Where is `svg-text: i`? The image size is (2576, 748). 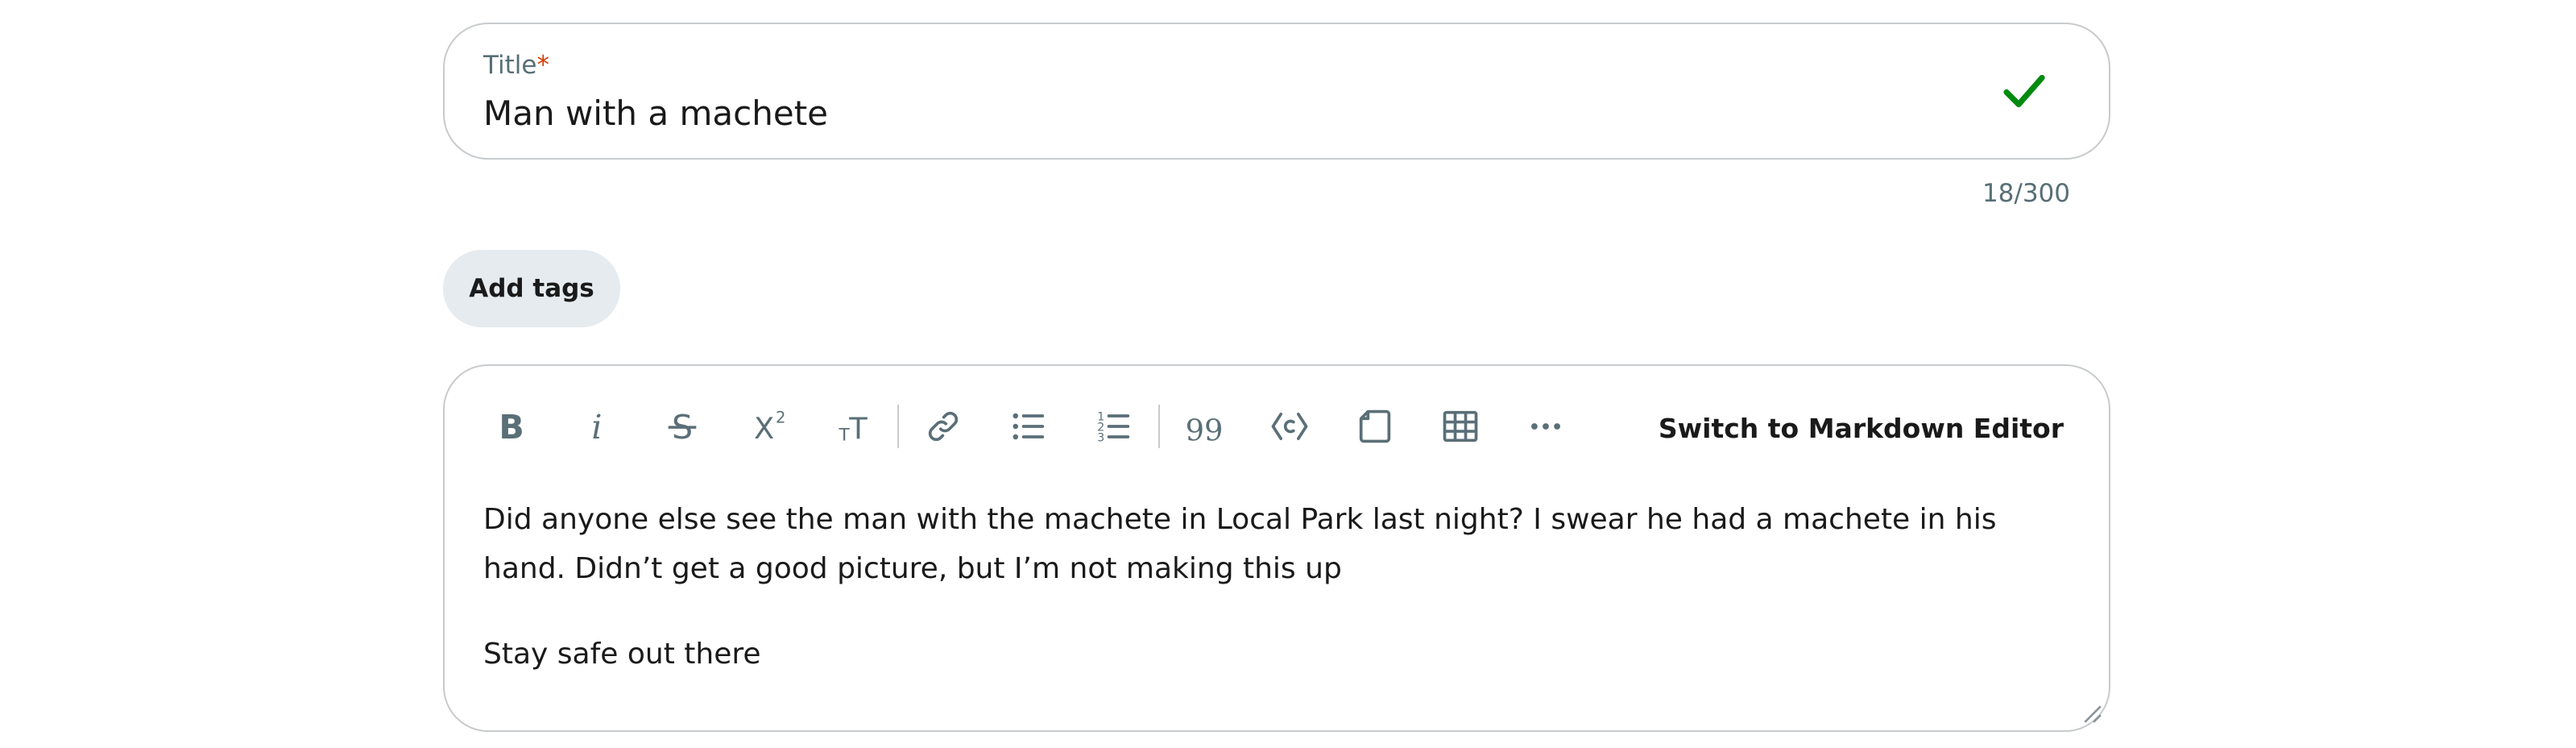 svg-text: i is located at coordinates (596, 427).